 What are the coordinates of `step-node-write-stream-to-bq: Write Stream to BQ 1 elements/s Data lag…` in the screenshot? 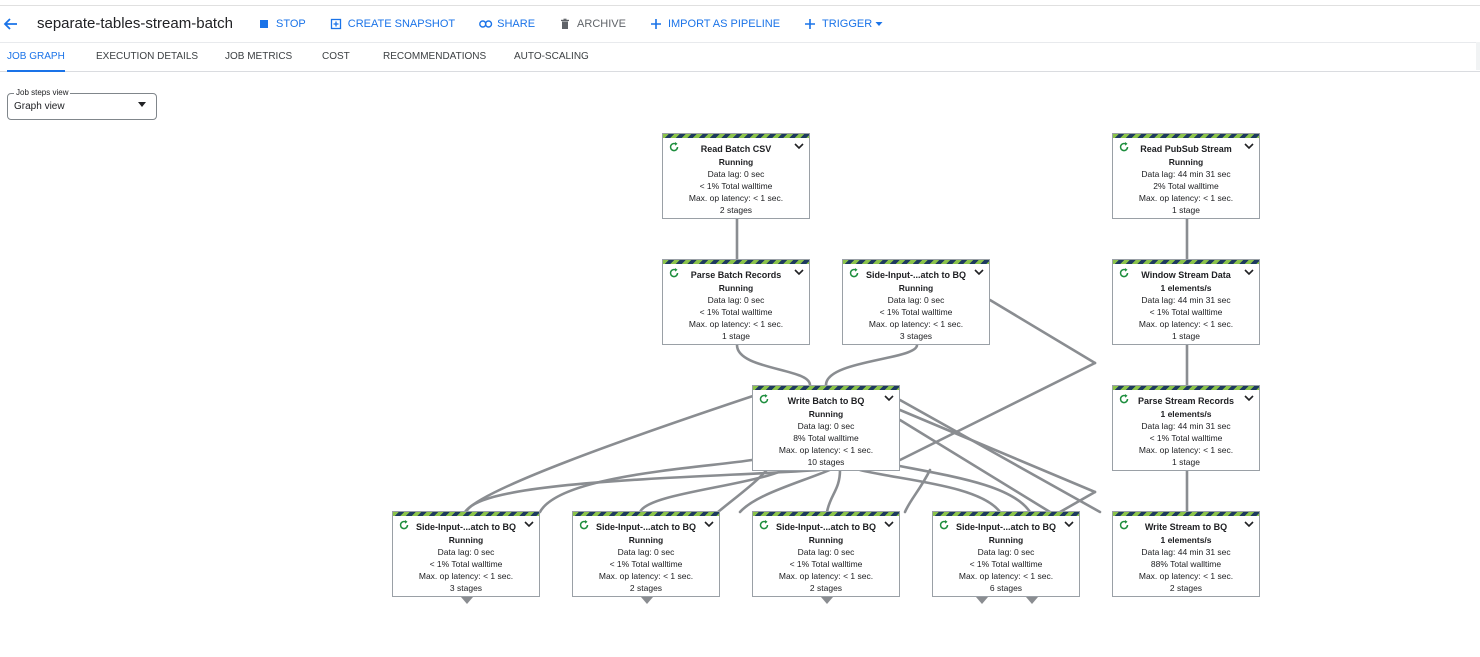 It's located at (1186, 554).